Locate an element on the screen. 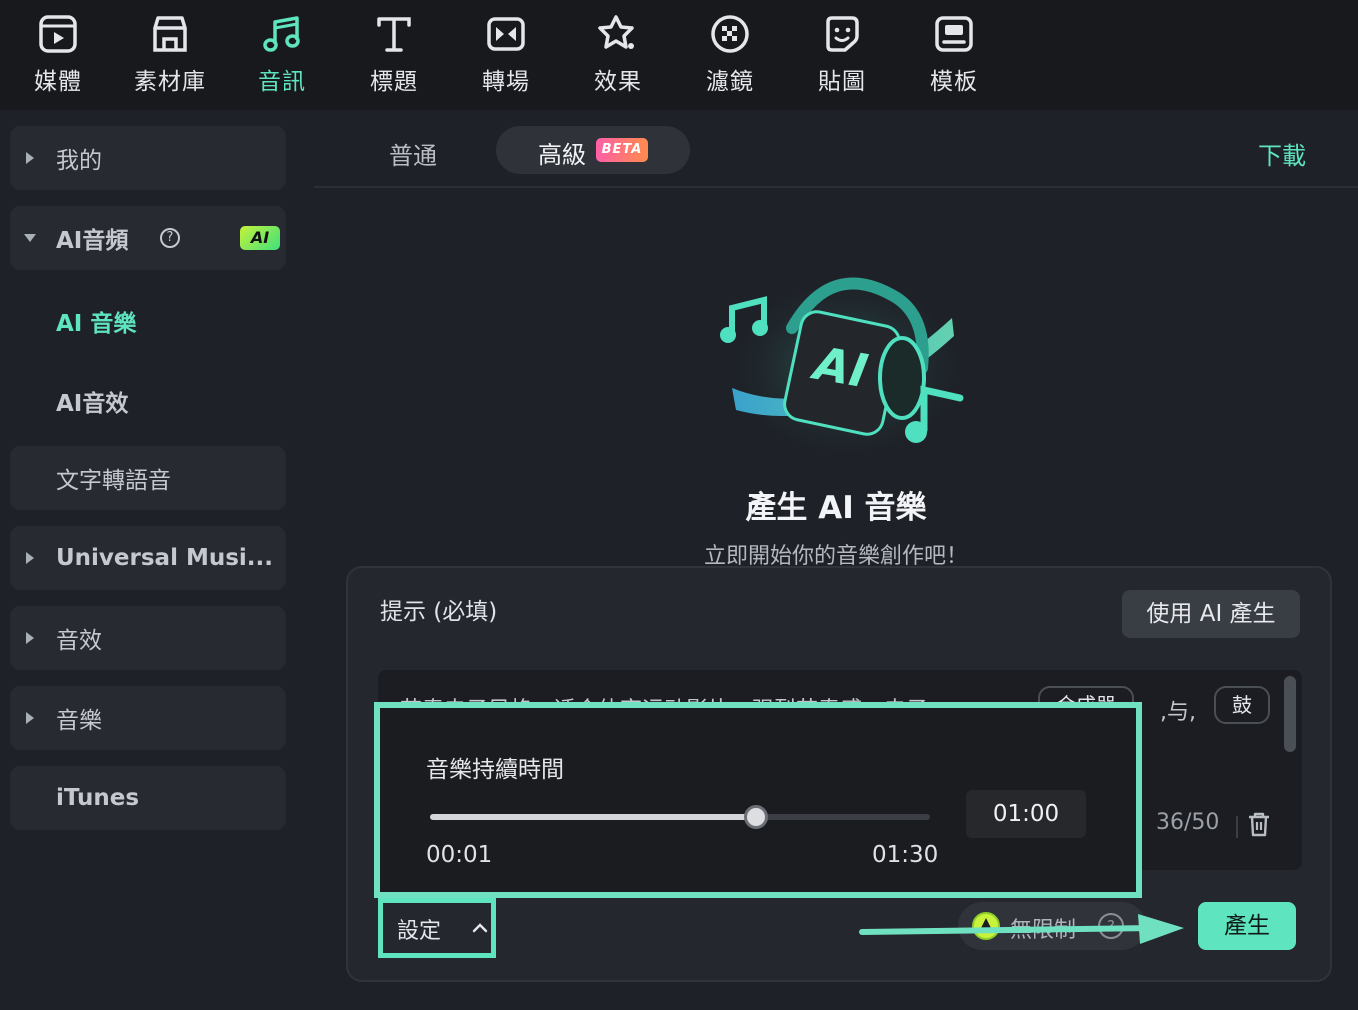 Image resolution: width=1358 pixels, height=1010 pixels. divider is located at coordinates (1237, 827).